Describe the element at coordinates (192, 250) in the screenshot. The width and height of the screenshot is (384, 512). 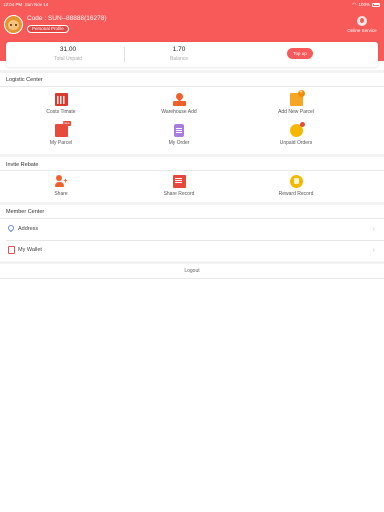
I see `my-wallet-row: My Wallet ›` at that location.